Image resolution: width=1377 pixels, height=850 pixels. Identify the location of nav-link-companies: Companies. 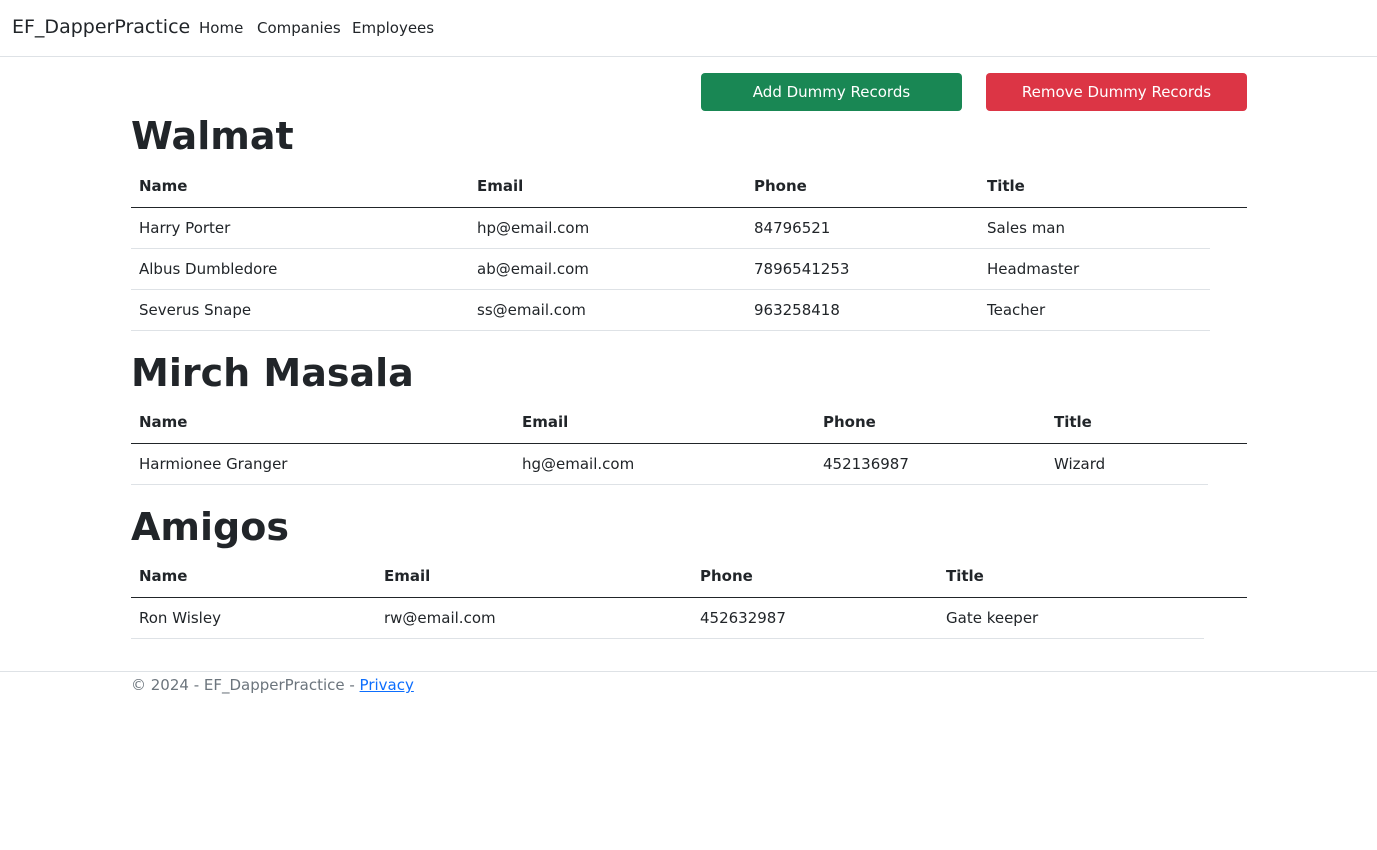
(299, 28).